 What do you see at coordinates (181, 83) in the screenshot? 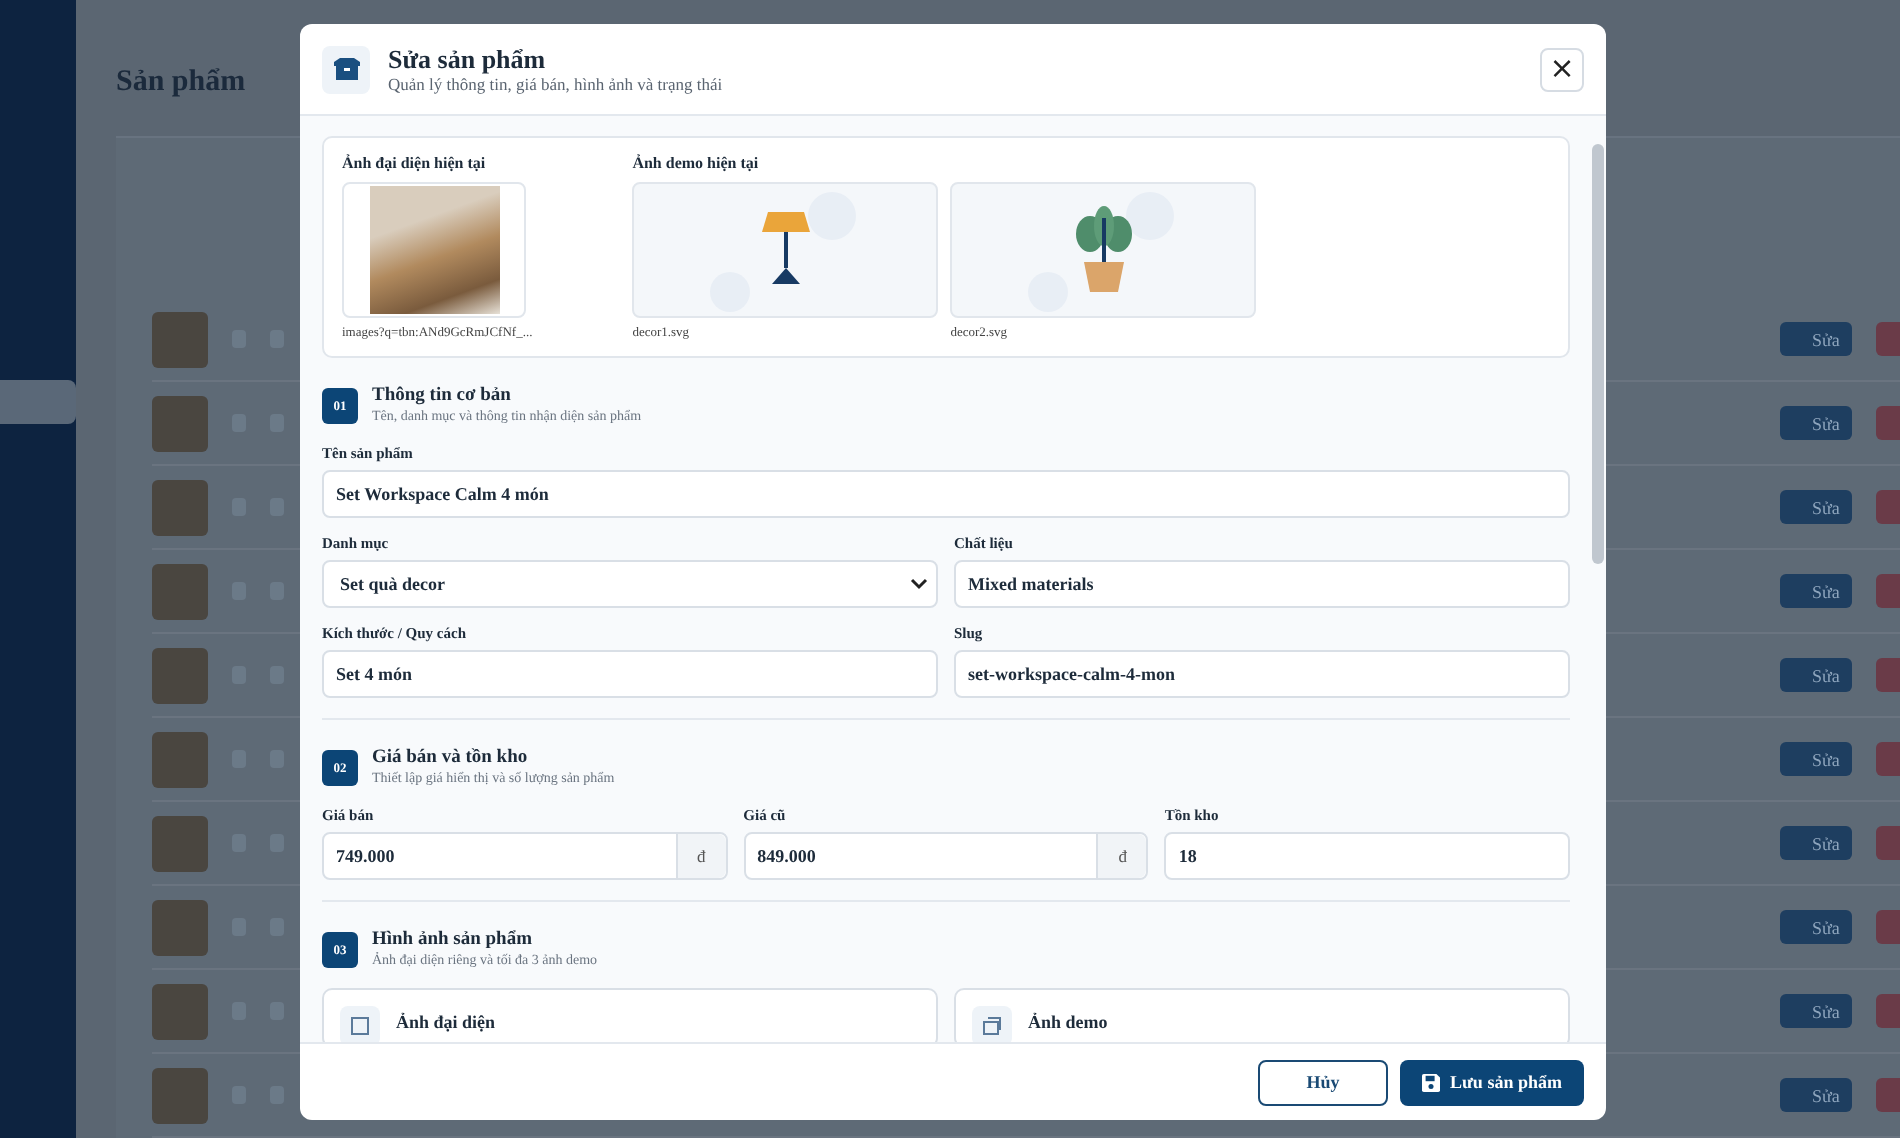
I see `page-title: Sản phẩm` at bounding box center [181, 83].